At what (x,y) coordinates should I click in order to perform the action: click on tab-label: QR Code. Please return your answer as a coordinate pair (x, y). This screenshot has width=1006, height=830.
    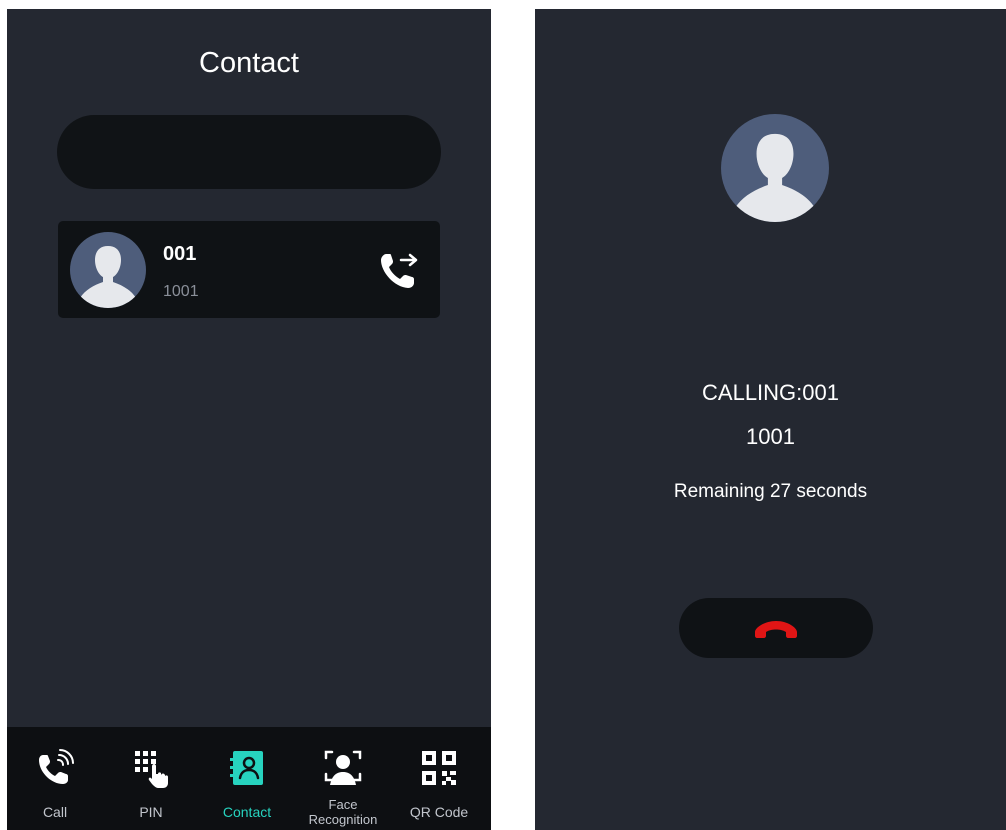
    Looking at the image, I should click on (439, 812).